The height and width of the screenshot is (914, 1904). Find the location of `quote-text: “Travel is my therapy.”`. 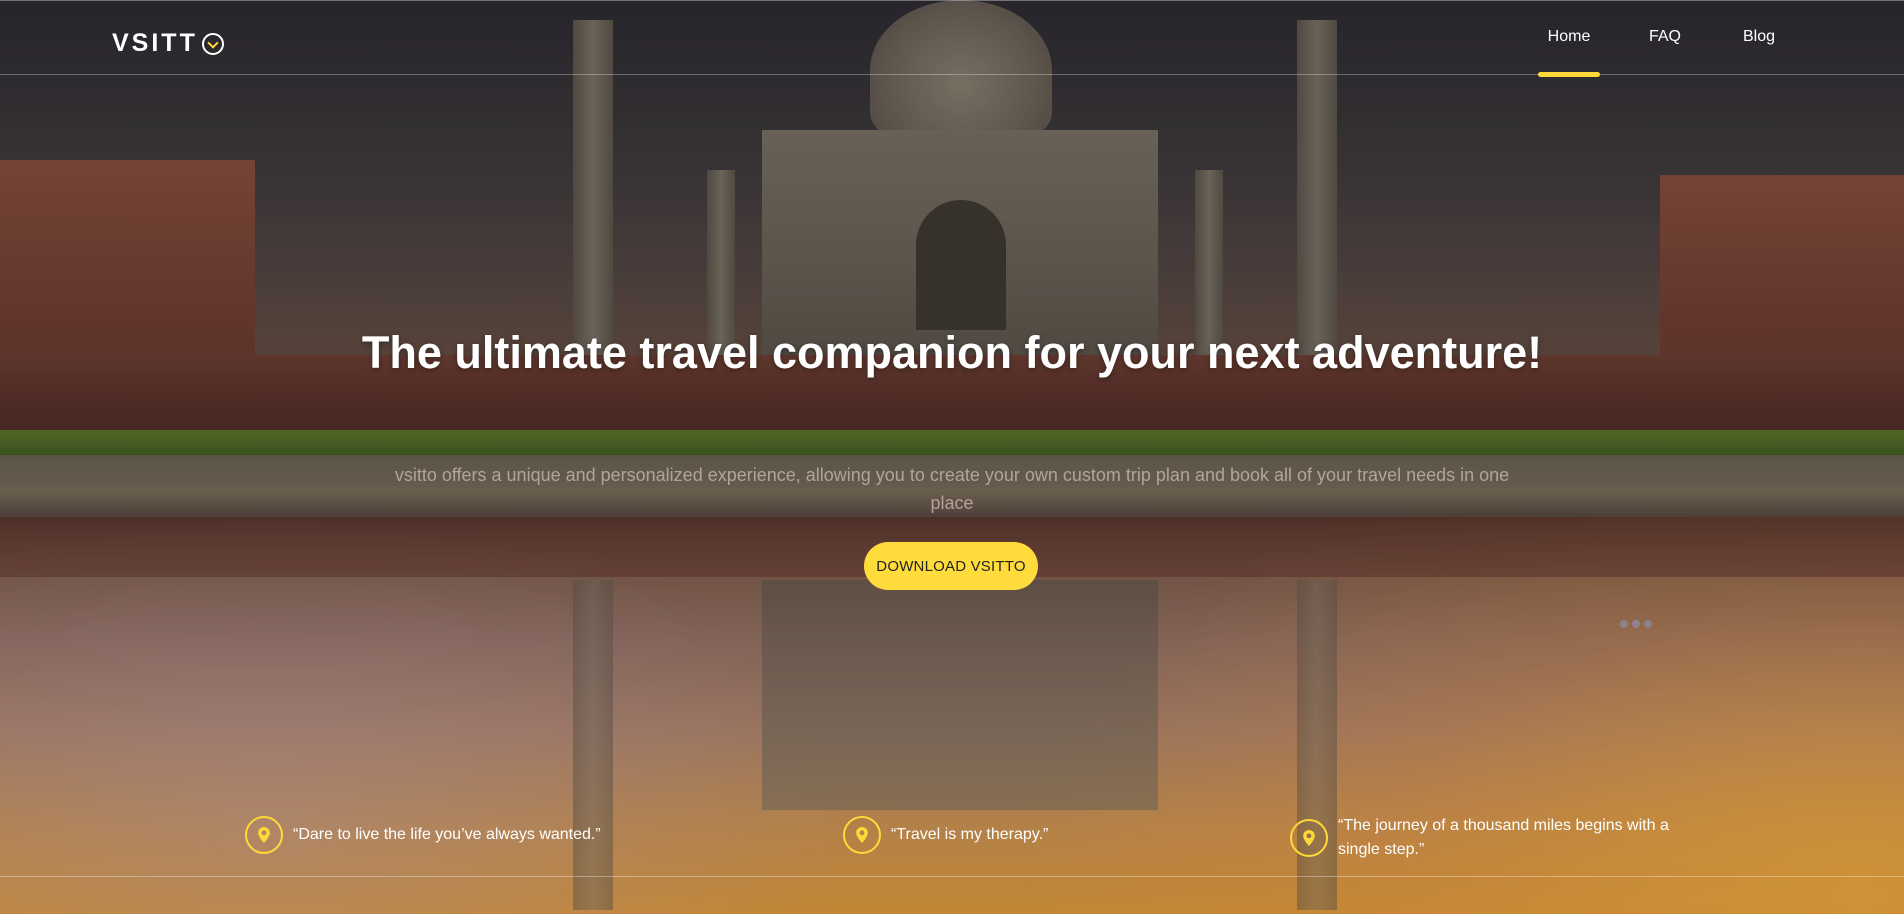

quote-text: “Travel is my therapy.” is located at coordinates (970, 834).